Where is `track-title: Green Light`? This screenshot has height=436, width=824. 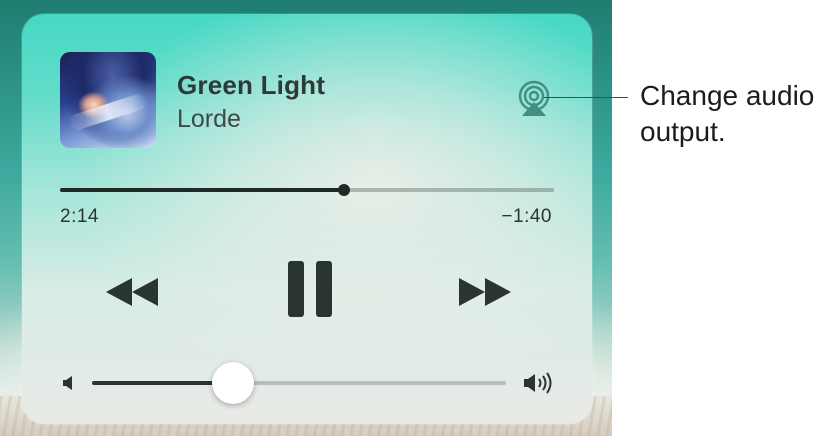 track-title: Green Light is located at coordinates (251, 85).